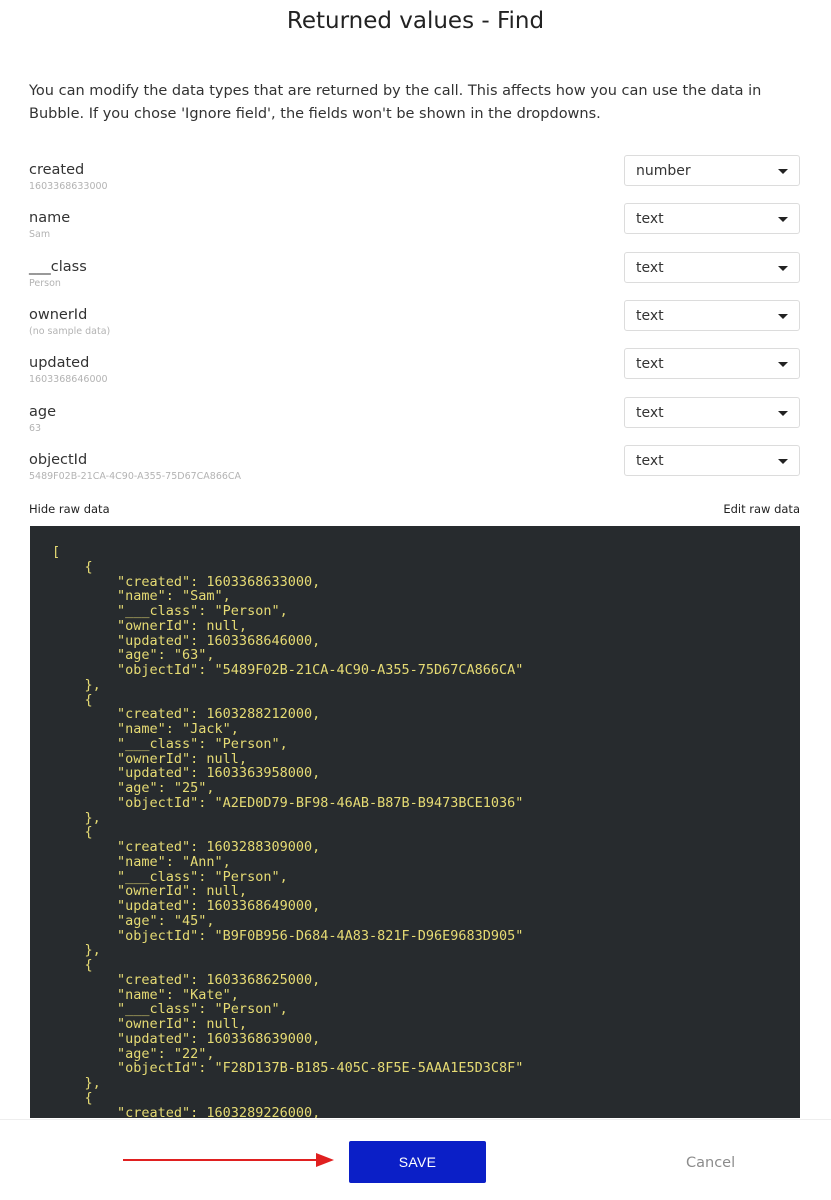 This screenshot has width=831, height=1200. What do you see at coordinates (414, 417) in the screenshot?
I see `field-row-age: age 63 text` at bounding box center [414, 417].